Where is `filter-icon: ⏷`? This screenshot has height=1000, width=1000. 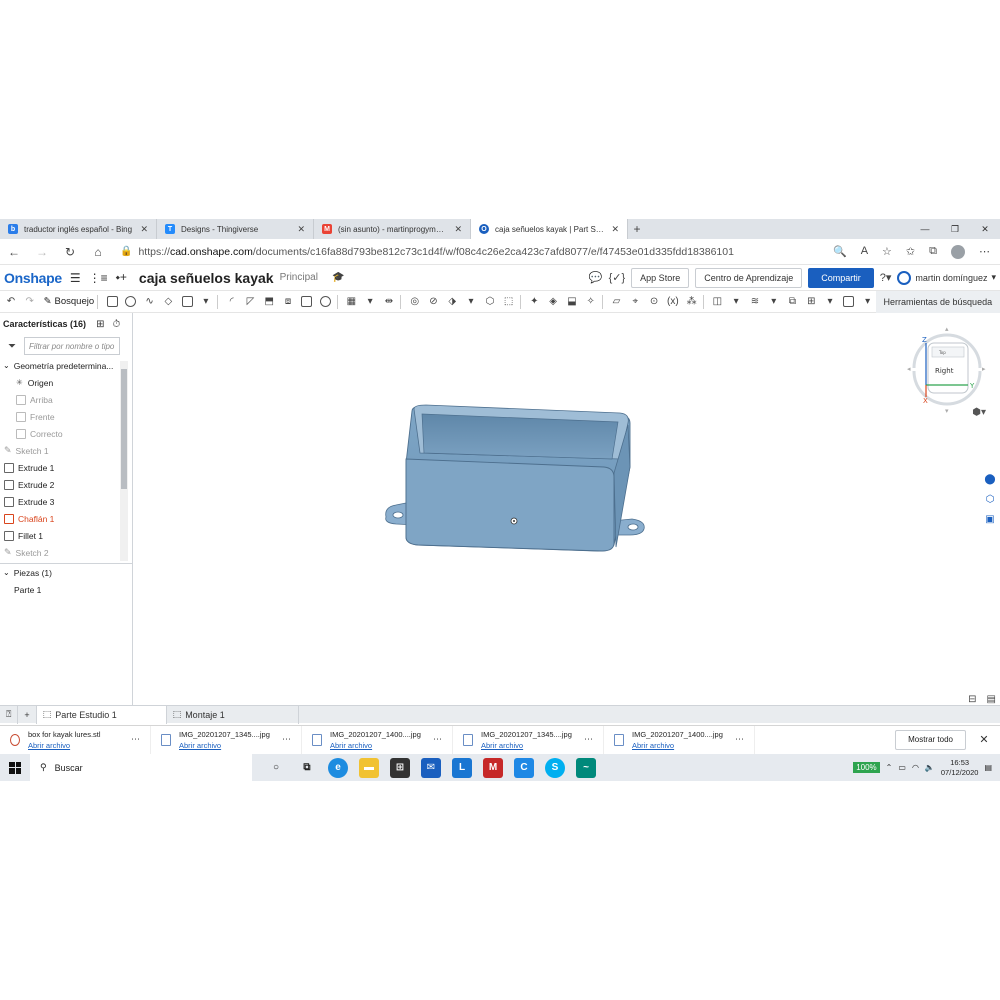
filter-icon: ⏷ is located at coordinates (12, 346).